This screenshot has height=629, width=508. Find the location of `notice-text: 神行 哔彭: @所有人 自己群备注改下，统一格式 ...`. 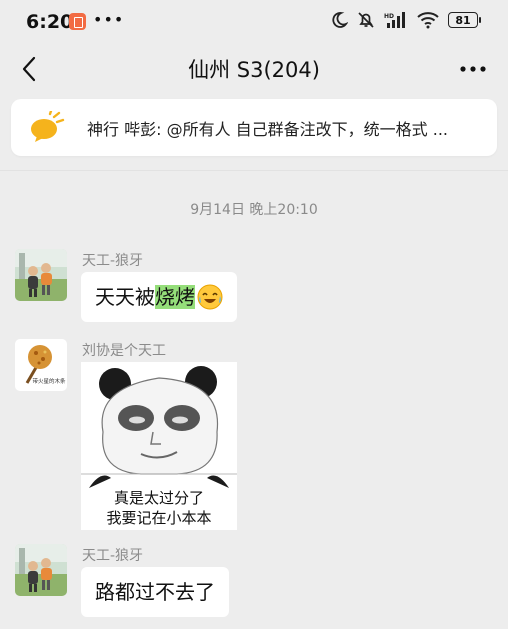

notice-text: 神行 哔彭: @所有人 自己群备注改下，统一格式 ... is located at coordinates (267, 129).